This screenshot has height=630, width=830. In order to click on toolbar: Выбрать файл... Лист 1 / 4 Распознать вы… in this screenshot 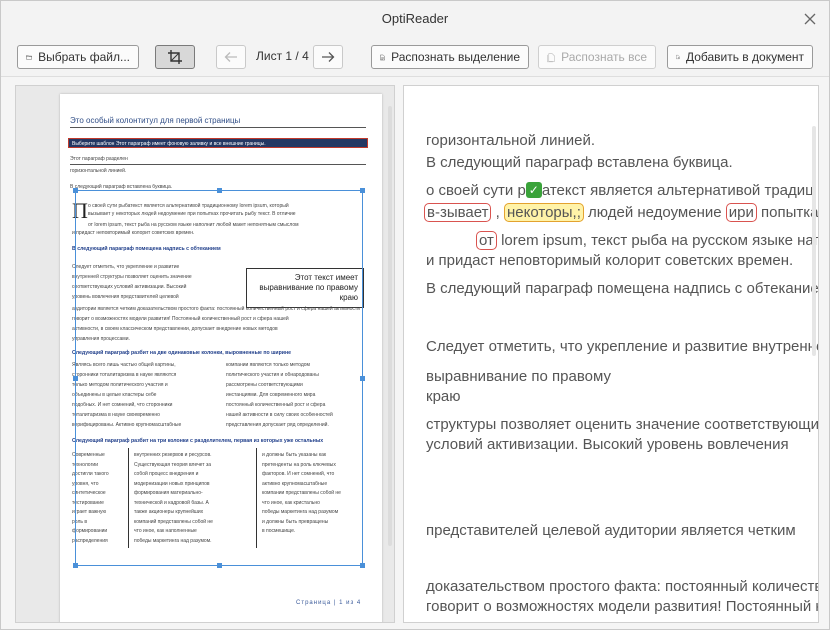, I will do `click(415, 57)`.